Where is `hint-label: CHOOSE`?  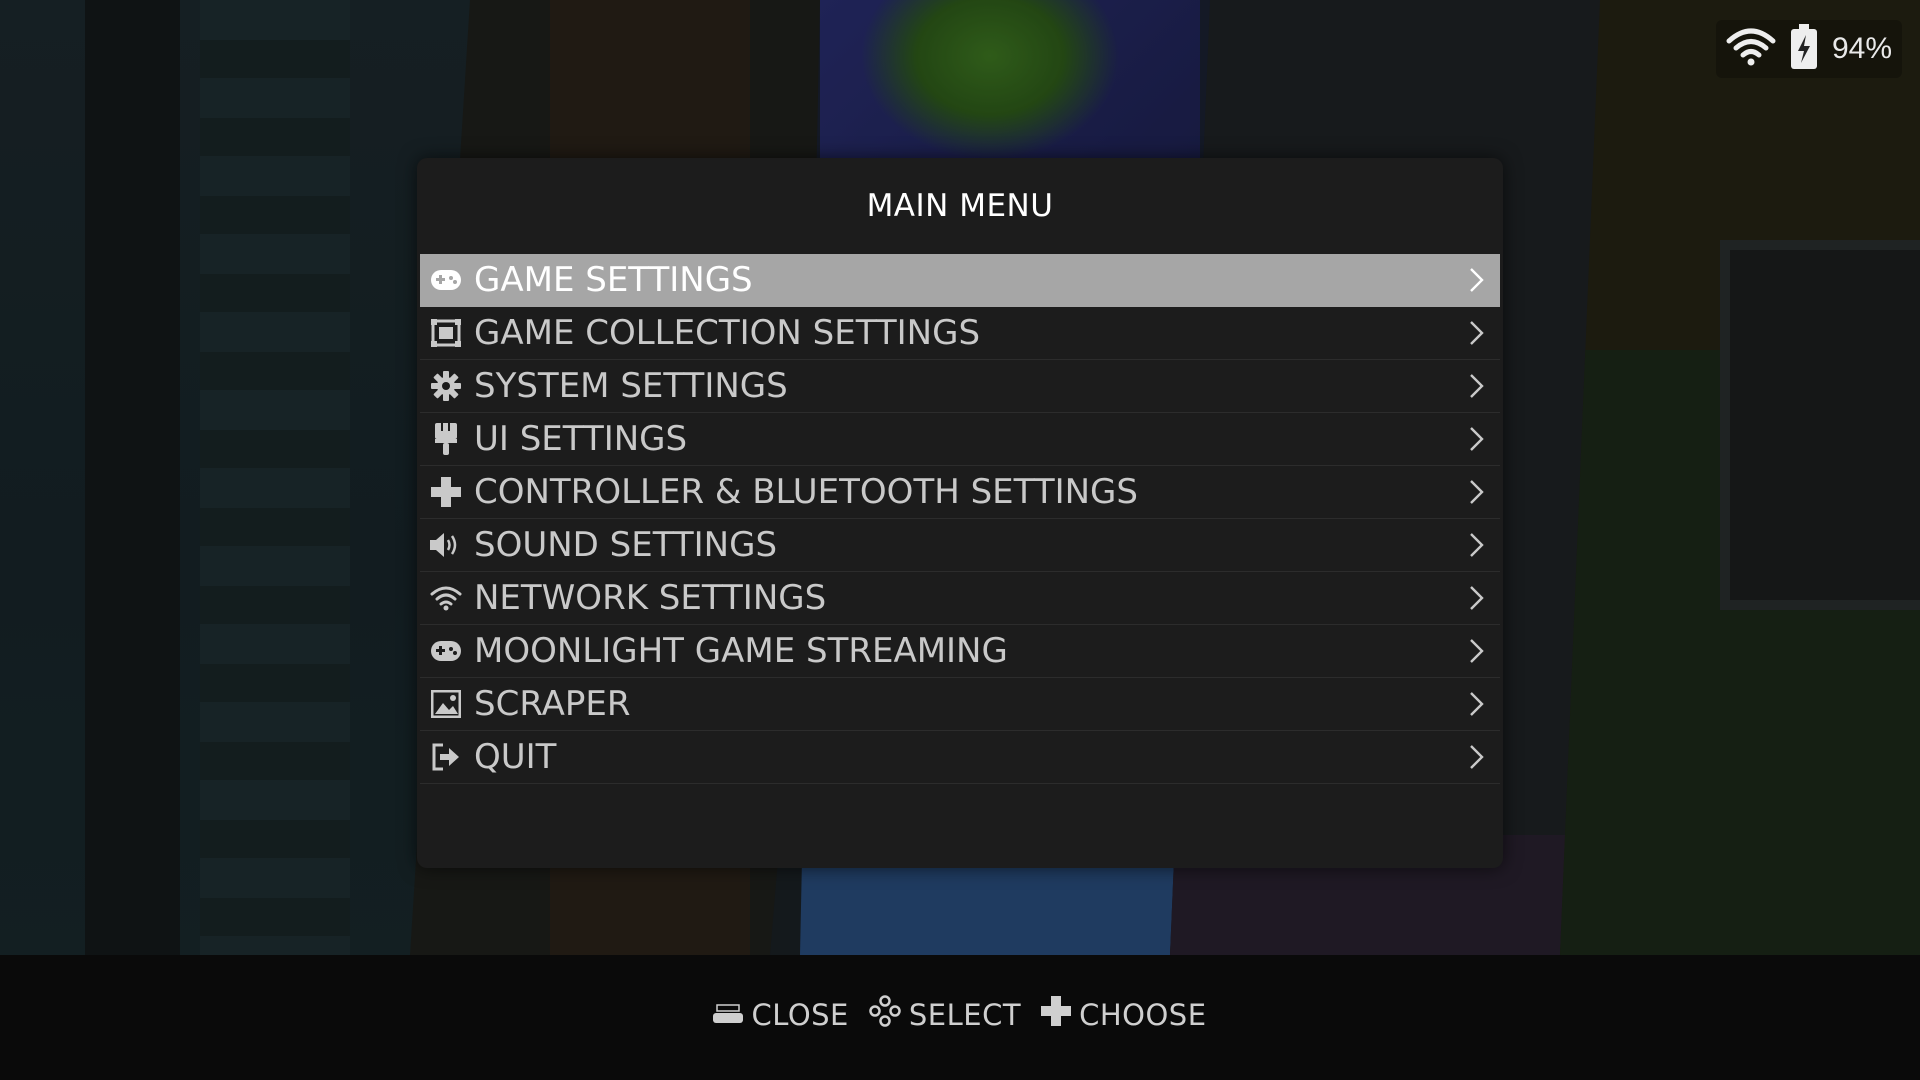
hint-label: CHOOSE is located at coordinates (1143, 1014).